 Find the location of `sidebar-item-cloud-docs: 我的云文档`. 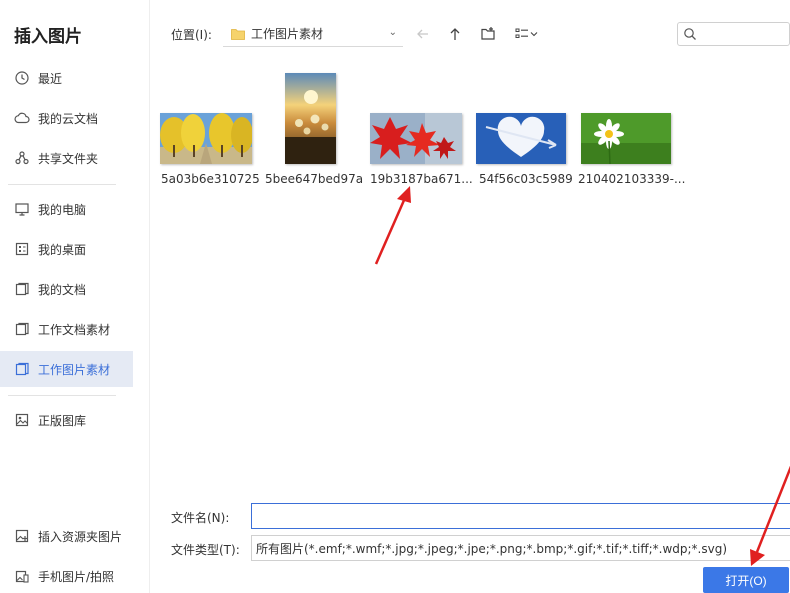

sidebar-item-cloud-docs: 我的云文档 is located at coordinates (66, 118).